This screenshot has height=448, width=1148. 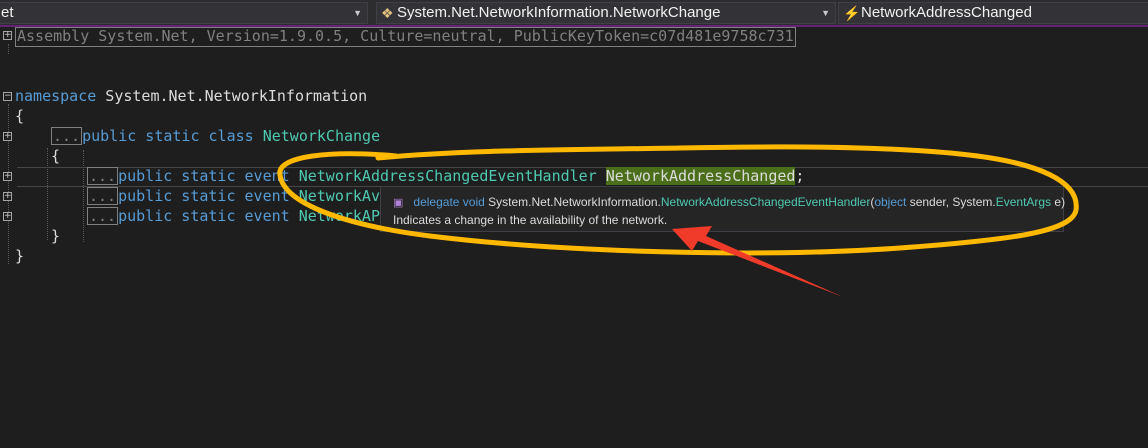 What do you see at coordinates (56, 156) in the screenshot?
I see `class-open-brace: {` at bounding box center [56, 156].